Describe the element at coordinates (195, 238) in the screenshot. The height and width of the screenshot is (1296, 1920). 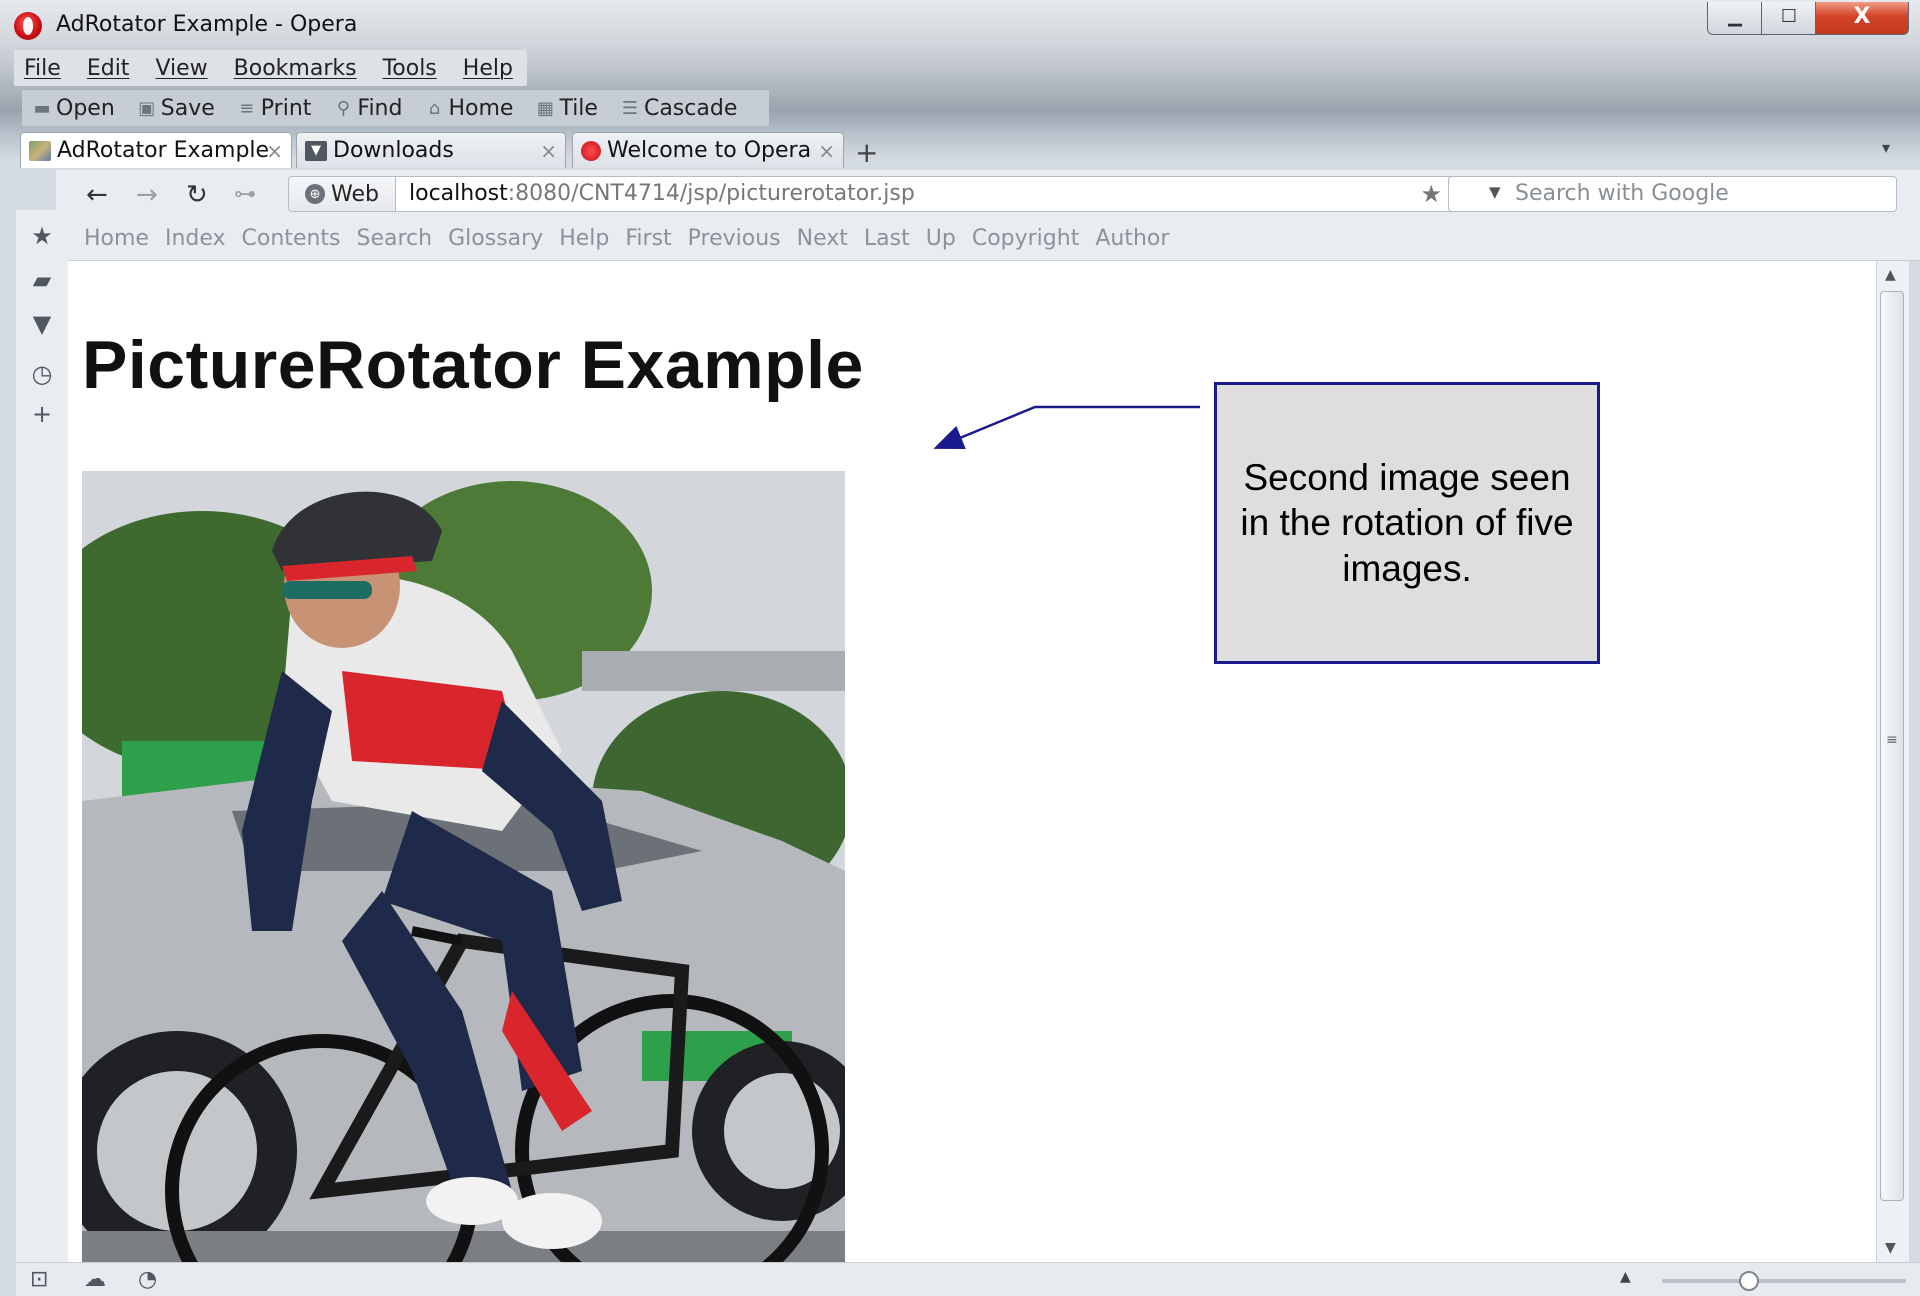
I see `nav-index: Index` at that location.